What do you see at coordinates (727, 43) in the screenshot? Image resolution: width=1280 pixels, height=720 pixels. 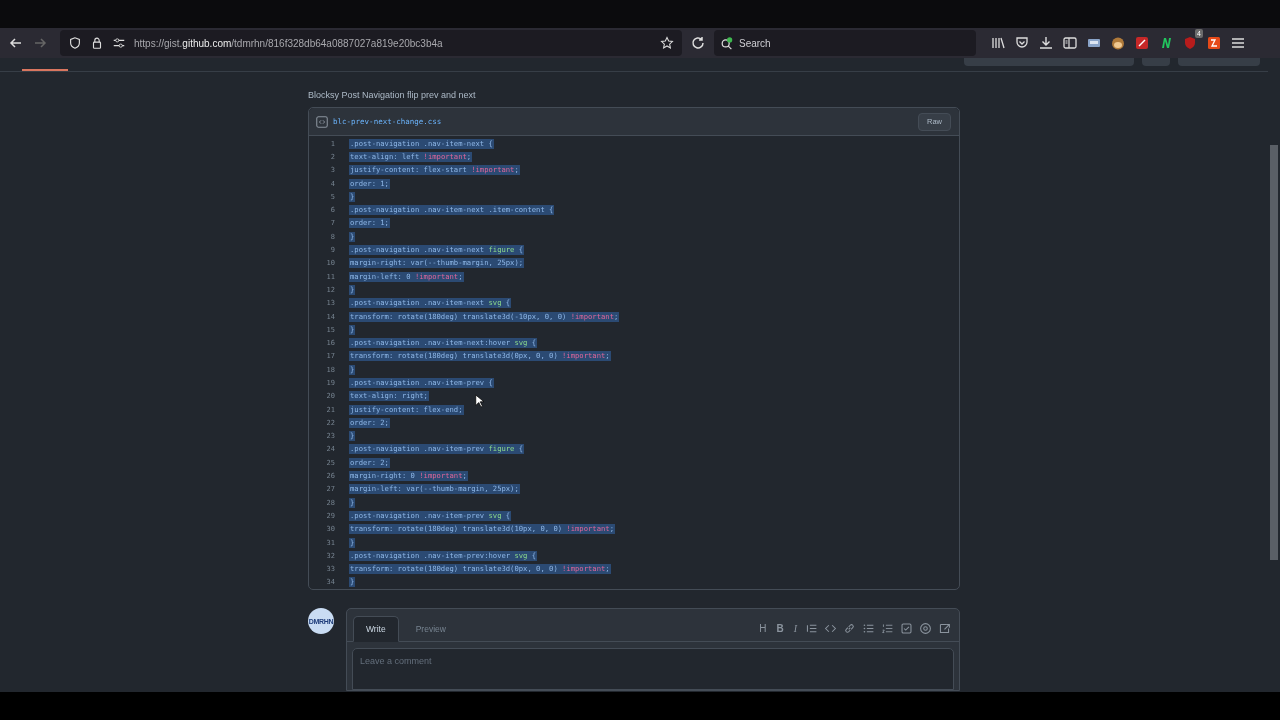 I see `search-icon` at bounding box center [727, 43].